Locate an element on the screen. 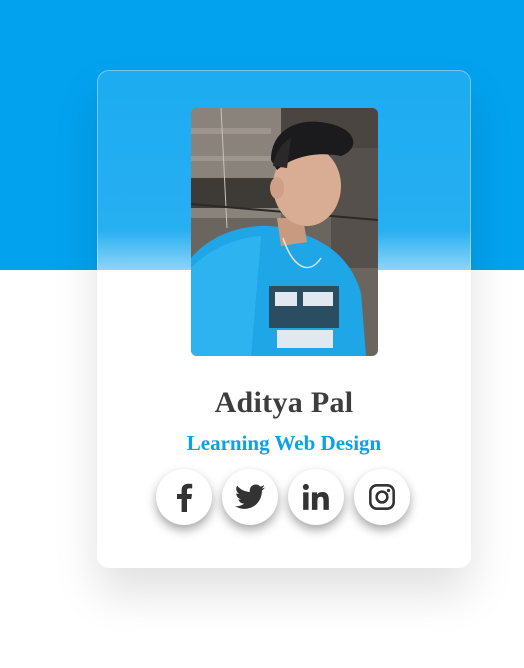 The image size is (524, 668). linkedin-button is located at coordinates (316, 497).